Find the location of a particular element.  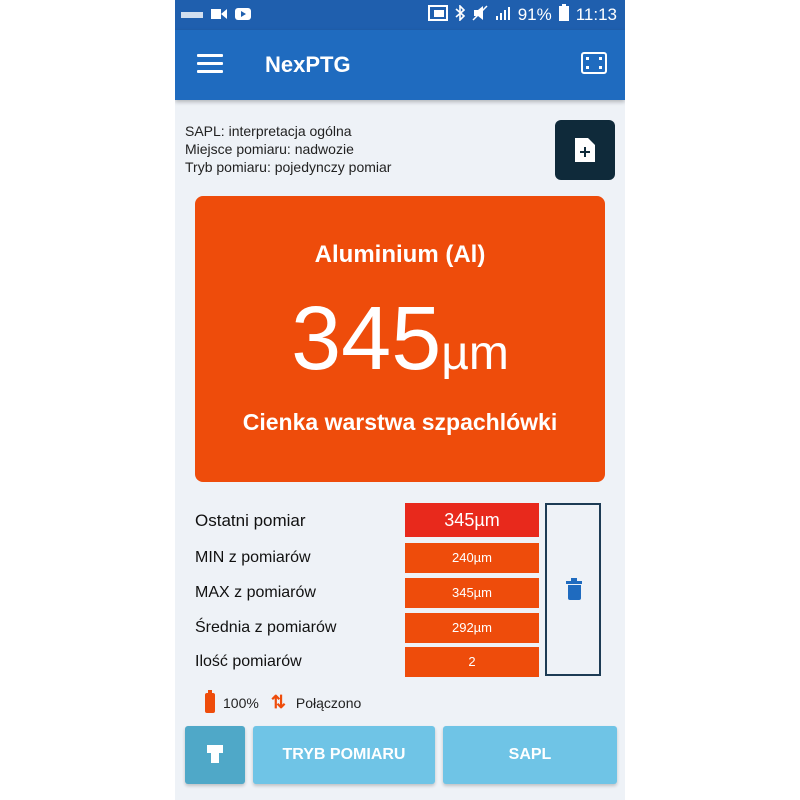

video-icon is located at coordinates (219, 16).